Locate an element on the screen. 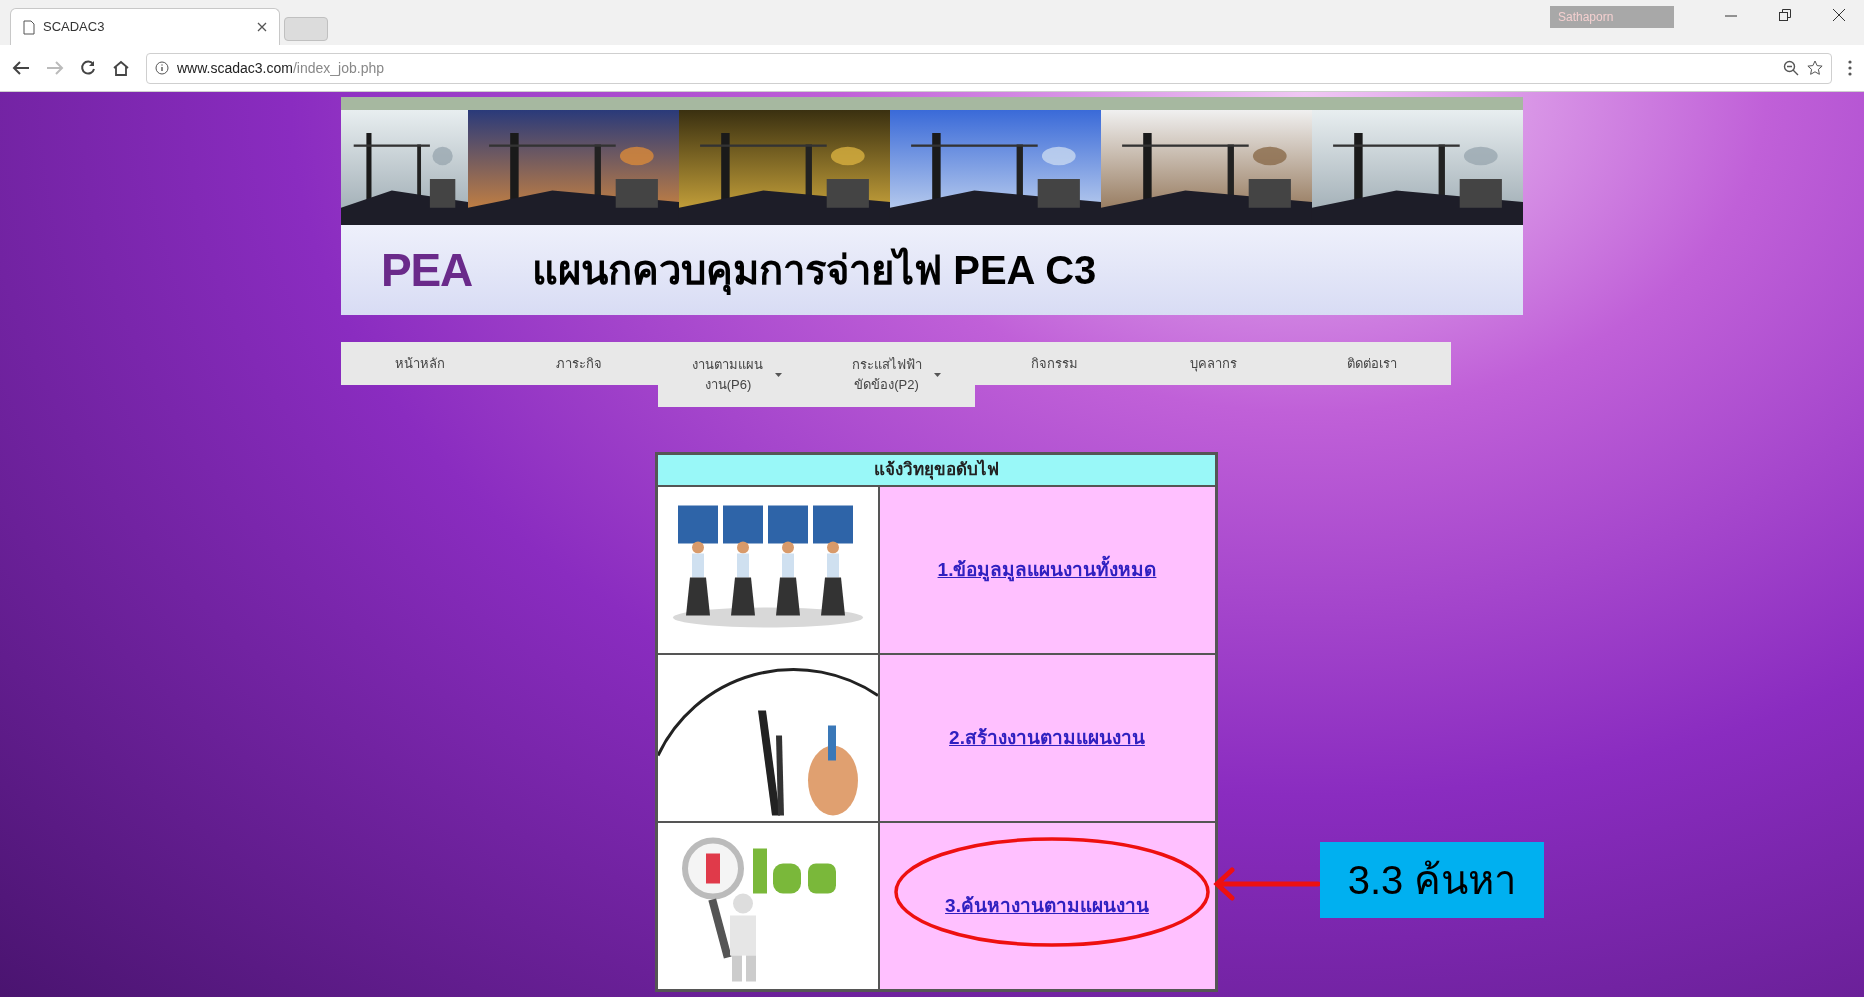 This screenshot has height=997, width=1864. tab-title: SCADAC3 is located at coordinates (74, 27).